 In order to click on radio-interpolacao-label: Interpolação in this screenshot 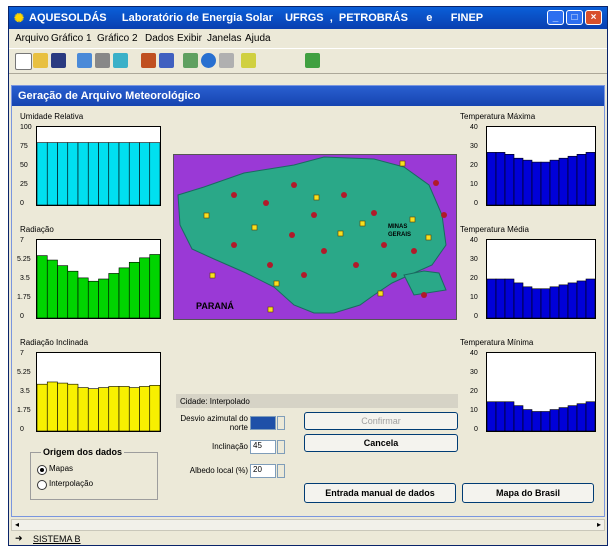, I will do `click(71, 483)`.